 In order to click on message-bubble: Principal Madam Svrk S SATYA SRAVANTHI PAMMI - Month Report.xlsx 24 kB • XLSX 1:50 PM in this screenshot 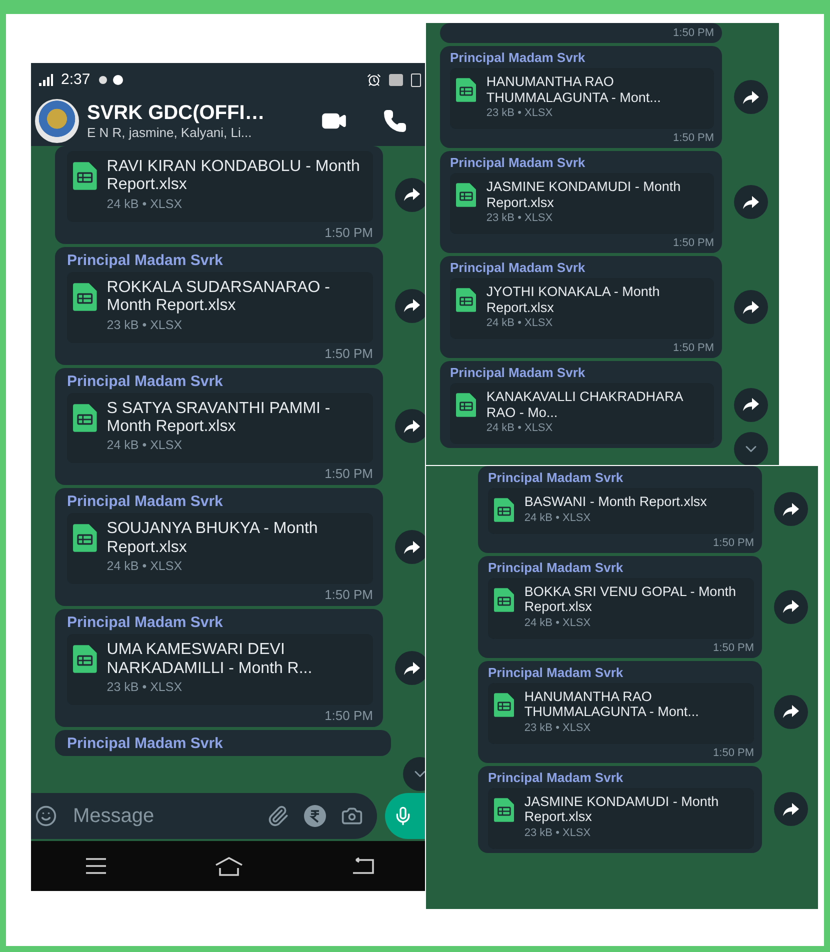, I will do `click(219, 427)`.